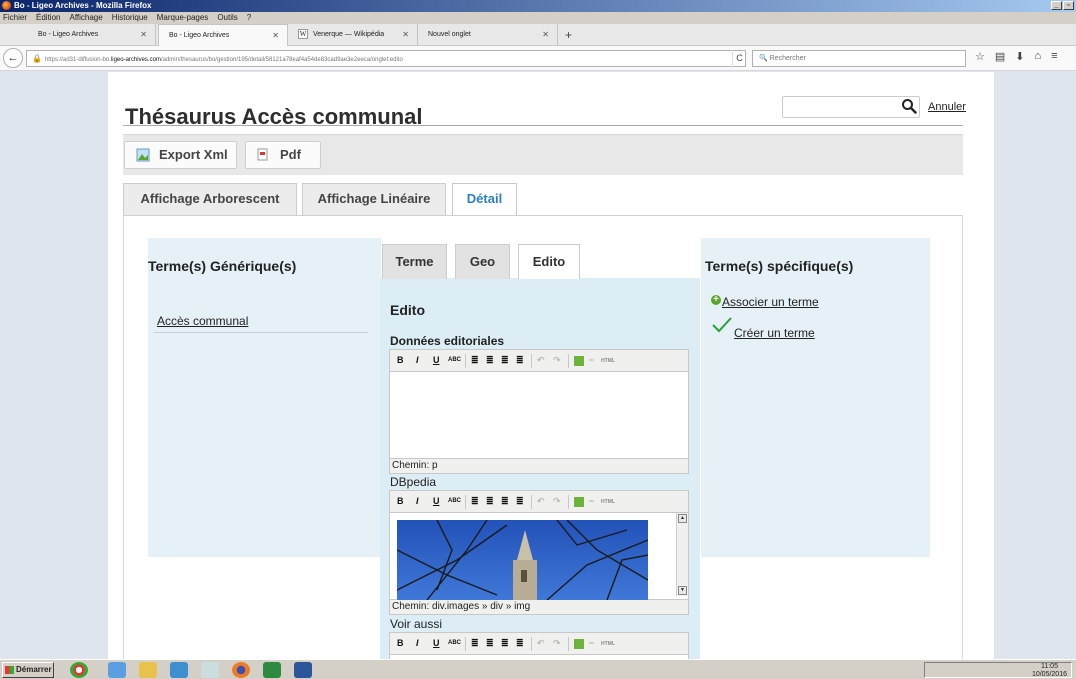  What do you see at coordinates (682, 554) in the screenshot?
I see `editor-scrollbar: ▲ ▼` at bounding box center [682, 554].